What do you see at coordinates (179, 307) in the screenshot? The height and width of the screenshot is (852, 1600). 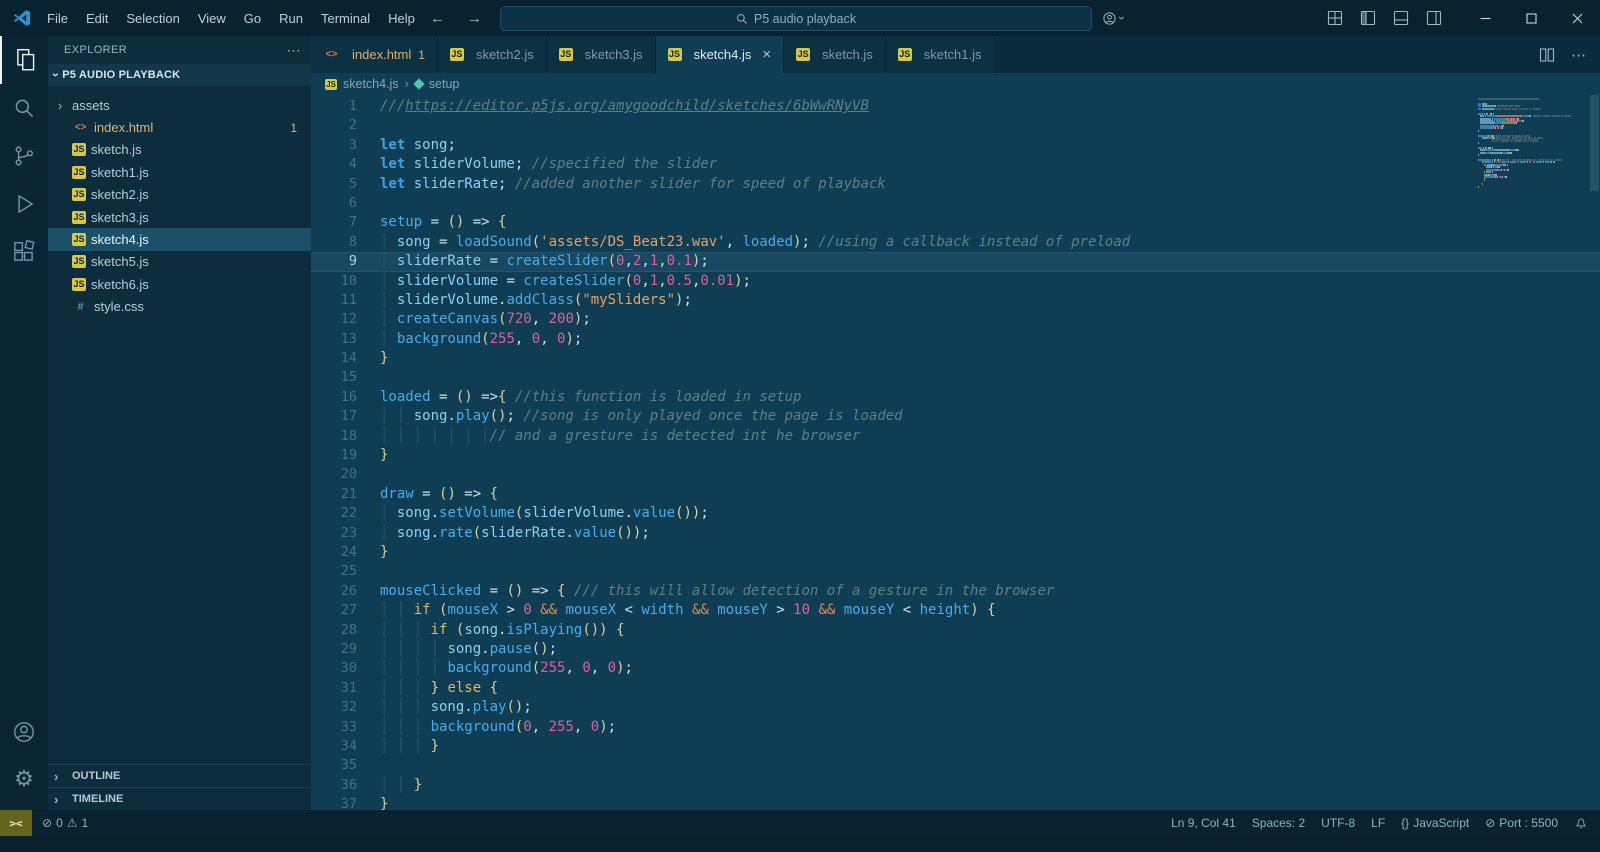 I see `explorer-item-style.css: # style.css` at bounding box center [179, 307].